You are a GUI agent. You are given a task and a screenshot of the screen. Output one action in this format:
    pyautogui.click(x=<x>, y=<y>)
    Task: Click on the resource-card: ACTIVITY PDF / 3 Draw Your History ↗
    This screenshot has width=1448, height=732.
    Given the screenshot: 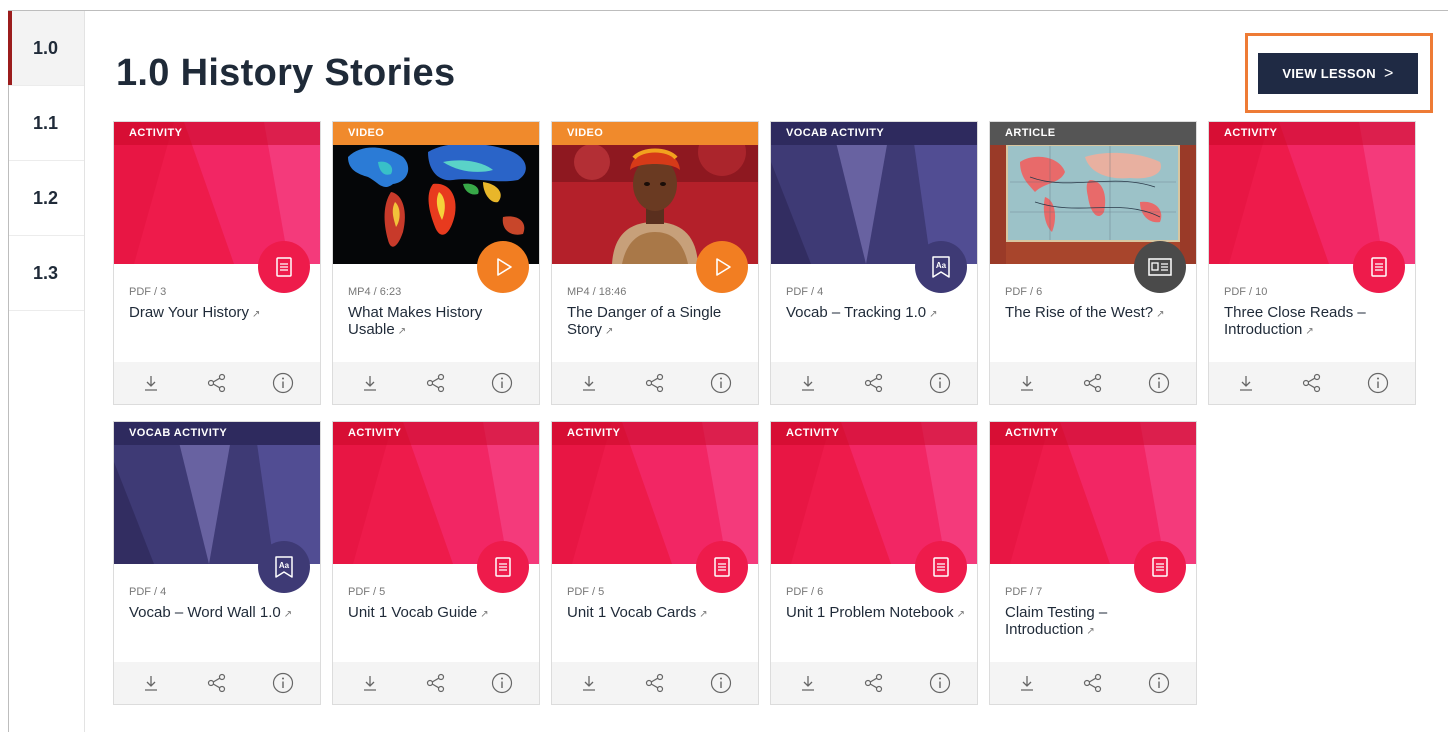 What is the action you would take?
    pyautogui.click(x=217, y=263)
    